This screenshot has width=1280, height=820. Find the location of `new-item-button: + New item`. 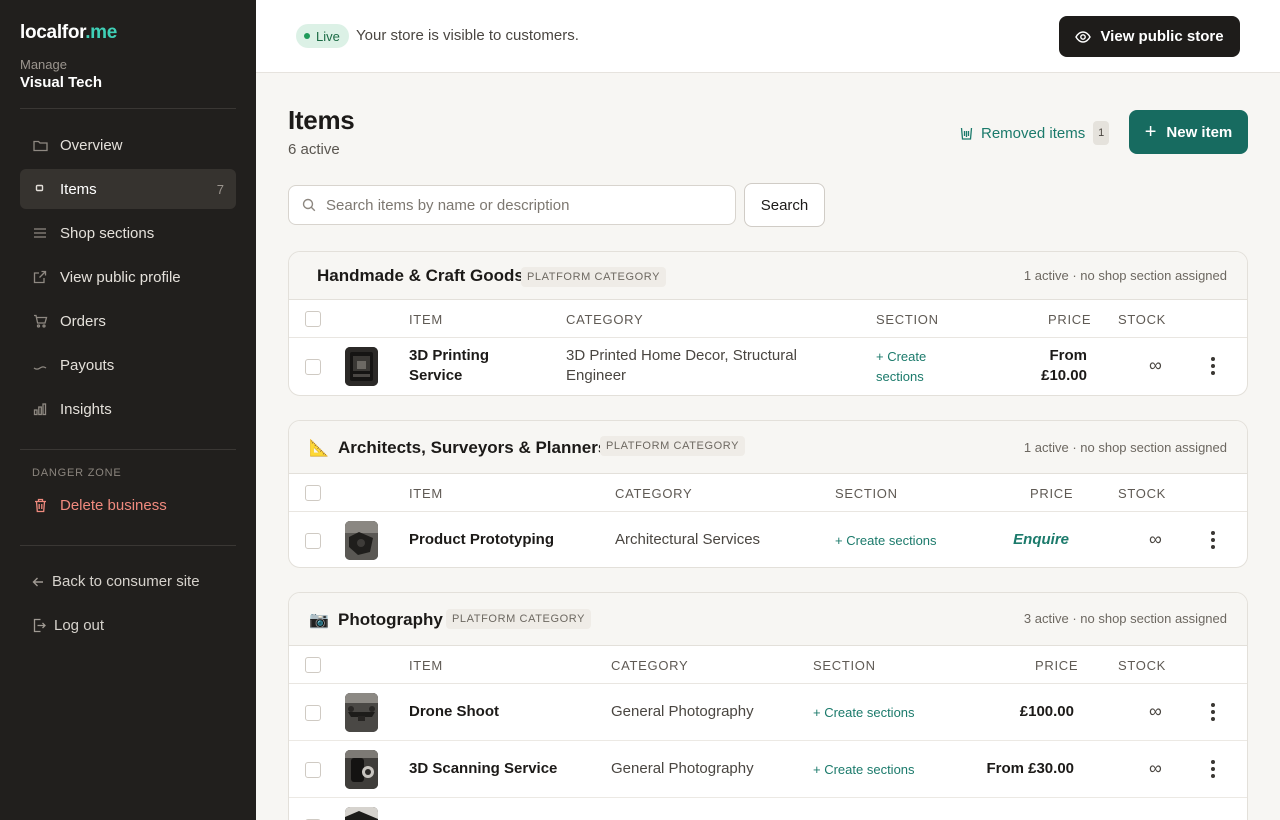

new-item-button: + New item is located at coordinates (1188, 132).